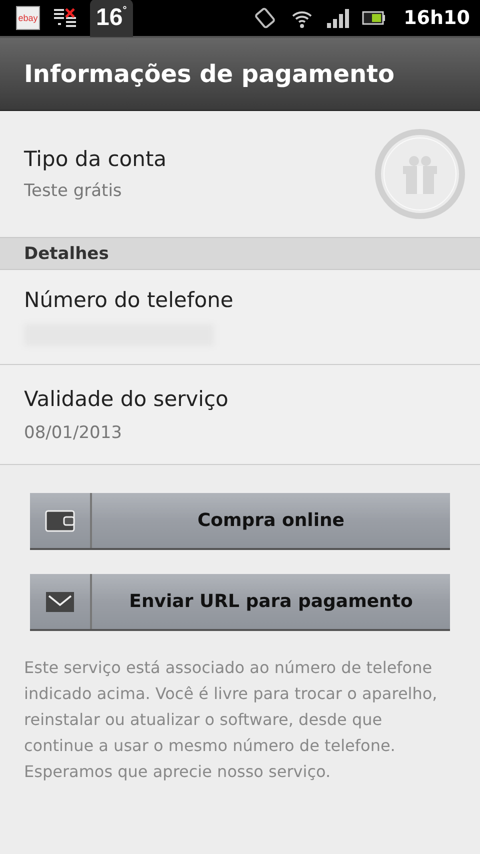  What do you see at coordinates (95, 159) in the screenshot?
I see `account-type-label: Tipo da conta` at bounding box center [95, 159].